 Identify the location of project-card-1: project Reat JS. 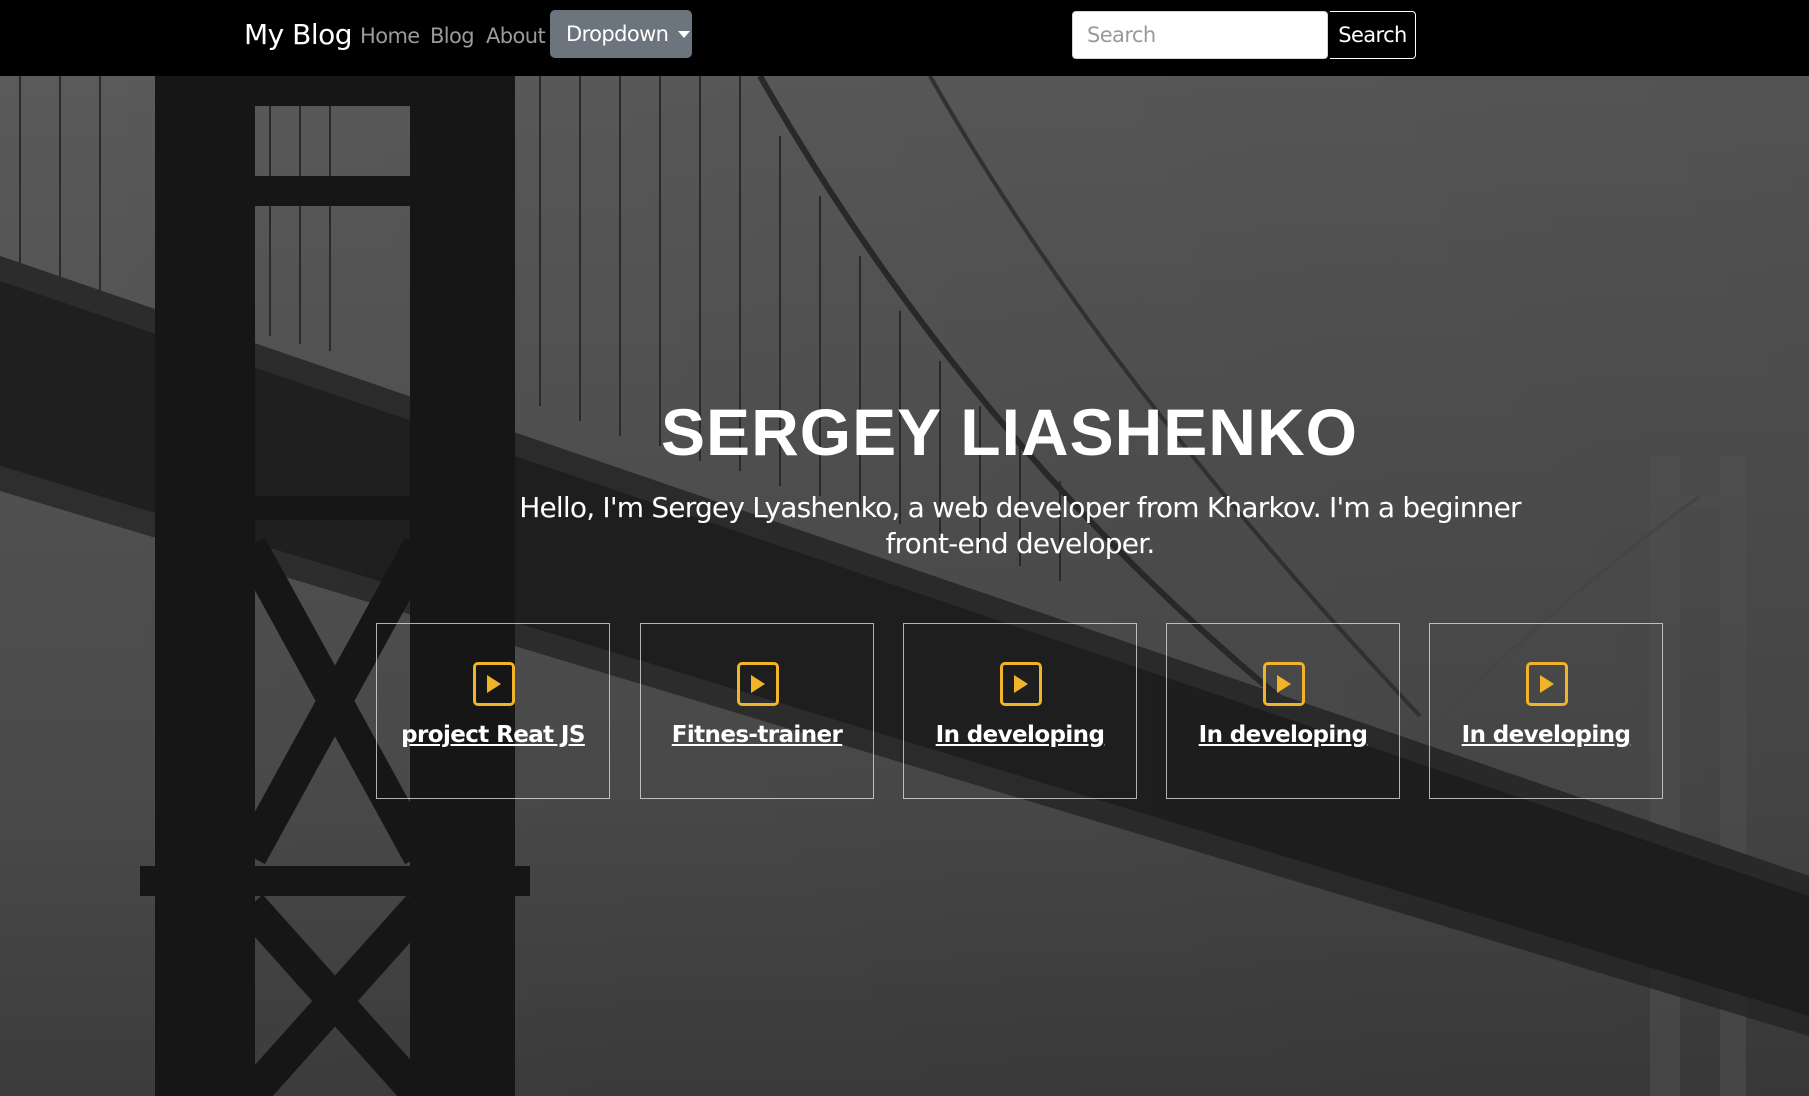
(493, 711).